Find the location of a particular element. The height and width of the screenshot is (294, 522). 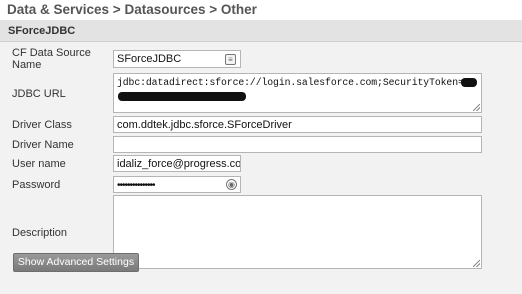

user-name-input: idaliz_force@progress.com is located at coordinates (177, 163).